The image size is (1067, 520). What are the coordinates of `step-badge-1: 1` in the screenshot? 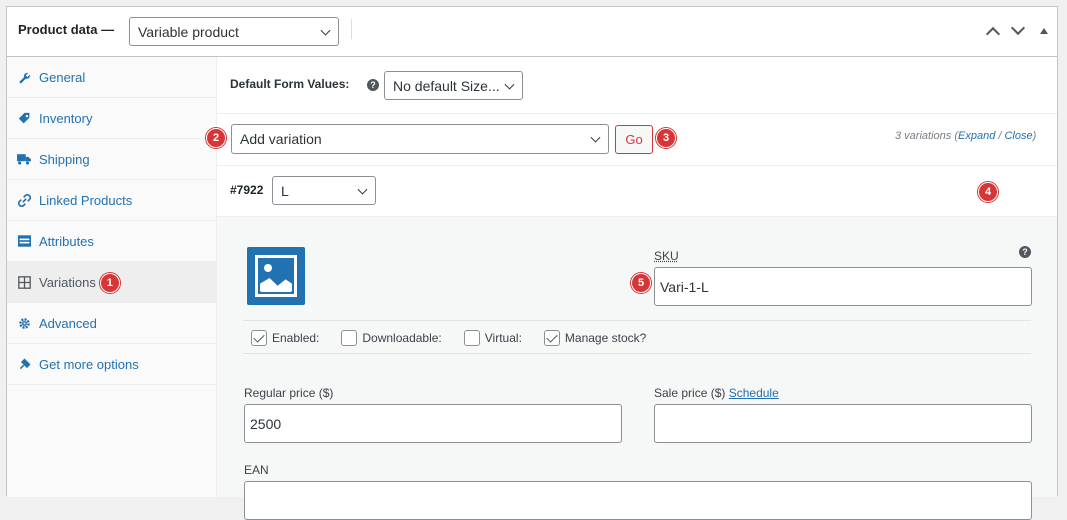 It's located at (110, 283).